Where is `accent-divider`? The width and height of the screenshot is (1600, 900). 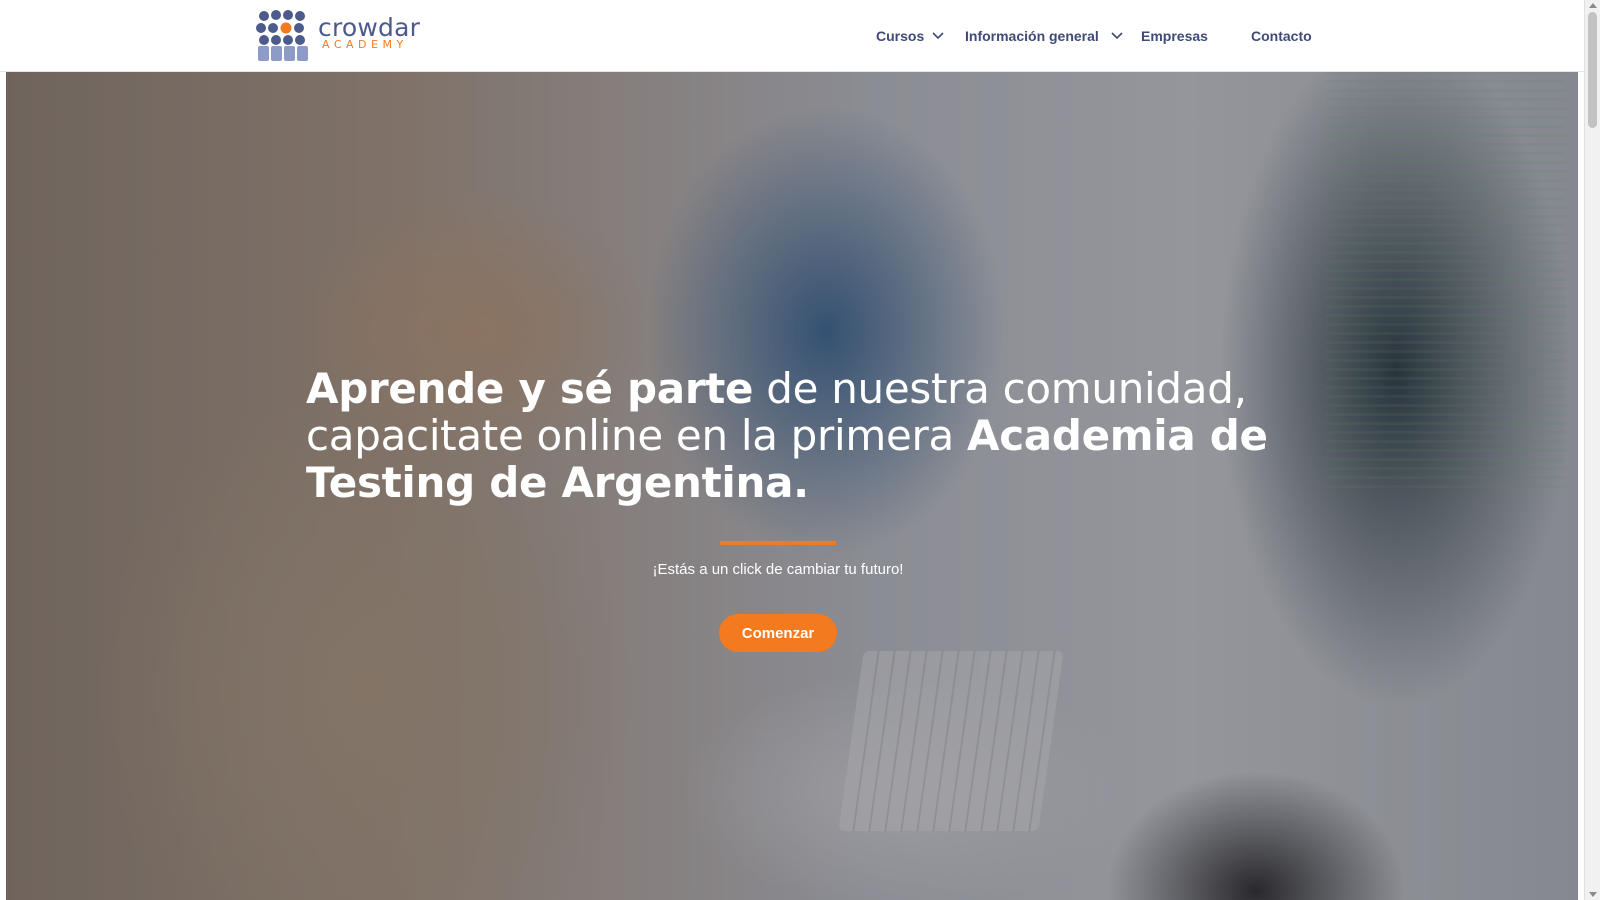
accent-divider is located at coordinates (778, 543).